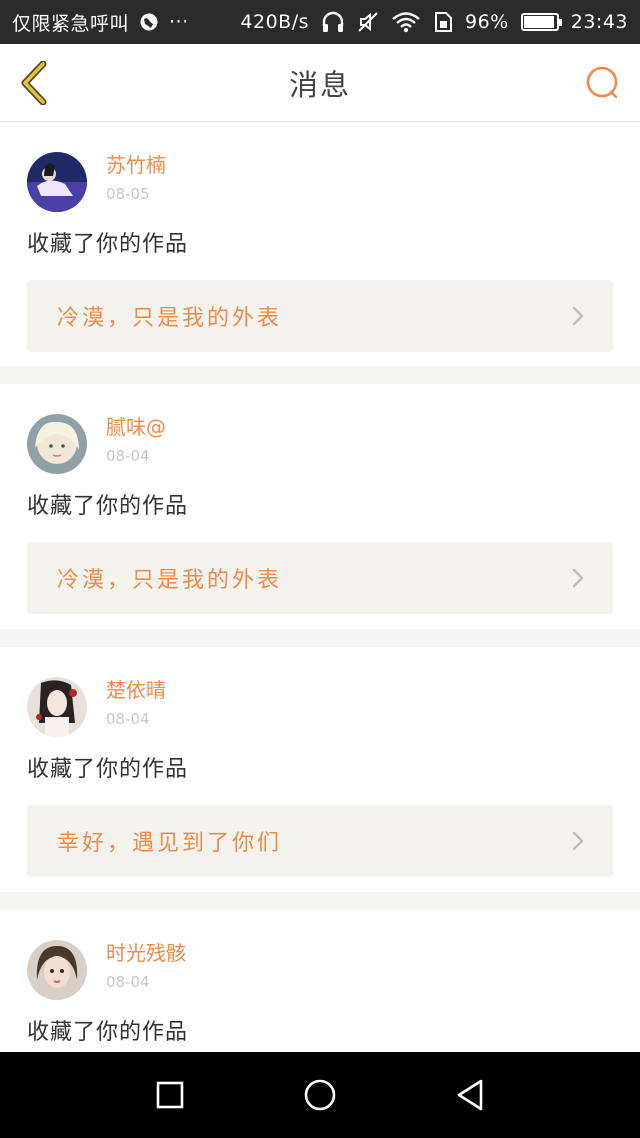 Image resolution: width=640 pixels, height=1138 pixels. Describe the element at coordinates (541, 22) in the screenshot. I see `battery-icon` at that location.